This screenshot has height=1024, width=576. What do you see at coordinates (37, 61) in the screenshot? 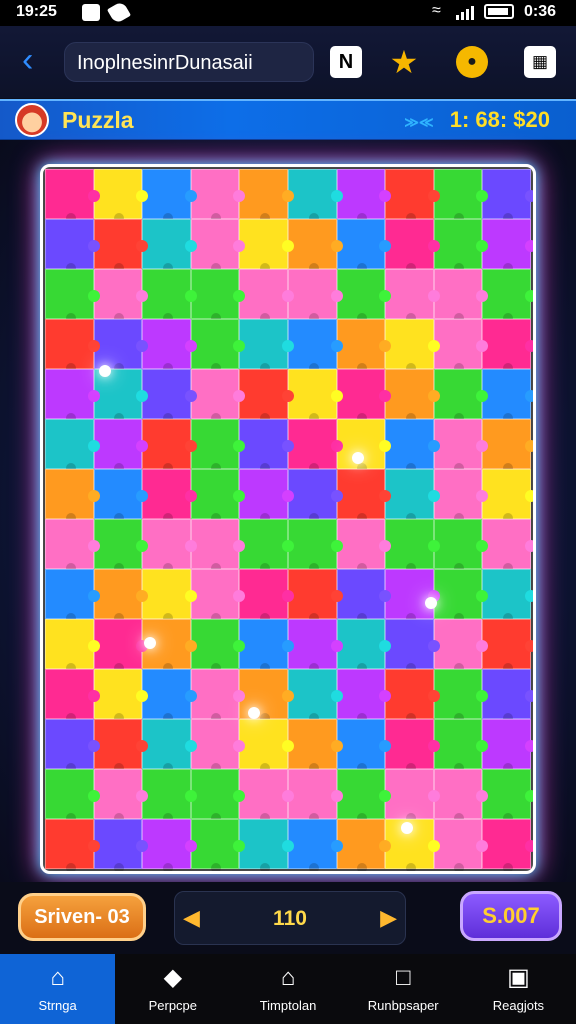
I see `back-arrow-icon: ‹` at bounding box center [37, 61].